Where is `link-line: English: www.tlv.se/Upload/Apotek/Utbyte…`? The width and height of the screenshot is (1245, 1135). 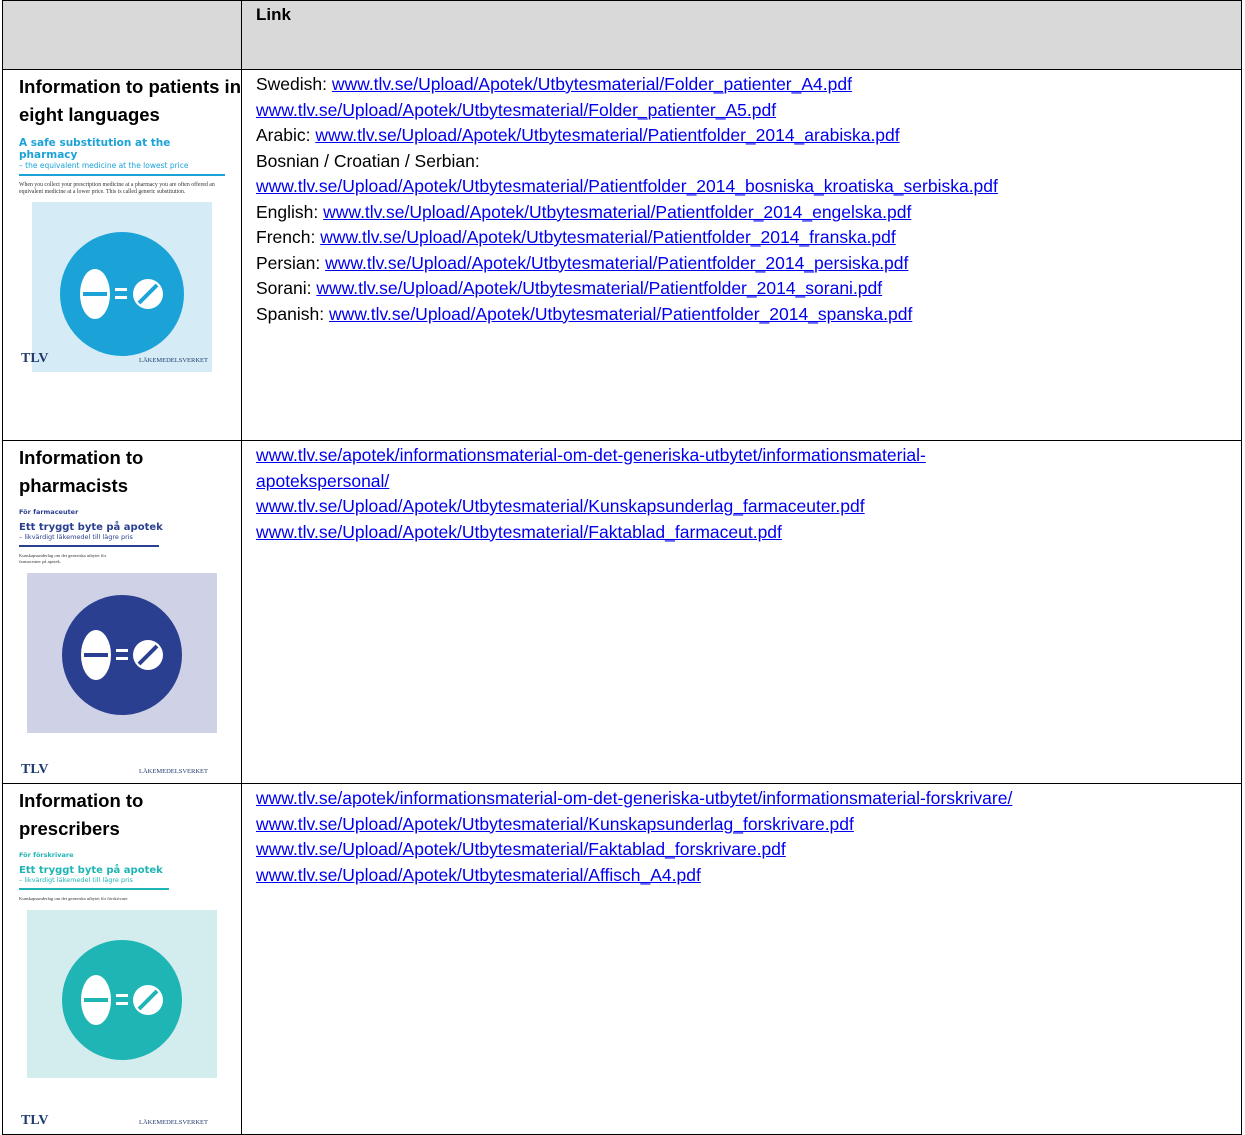
link-line: English: www.tlv.se/Upload/Apotek/Utbyte… is located at coordinates (748, 213).